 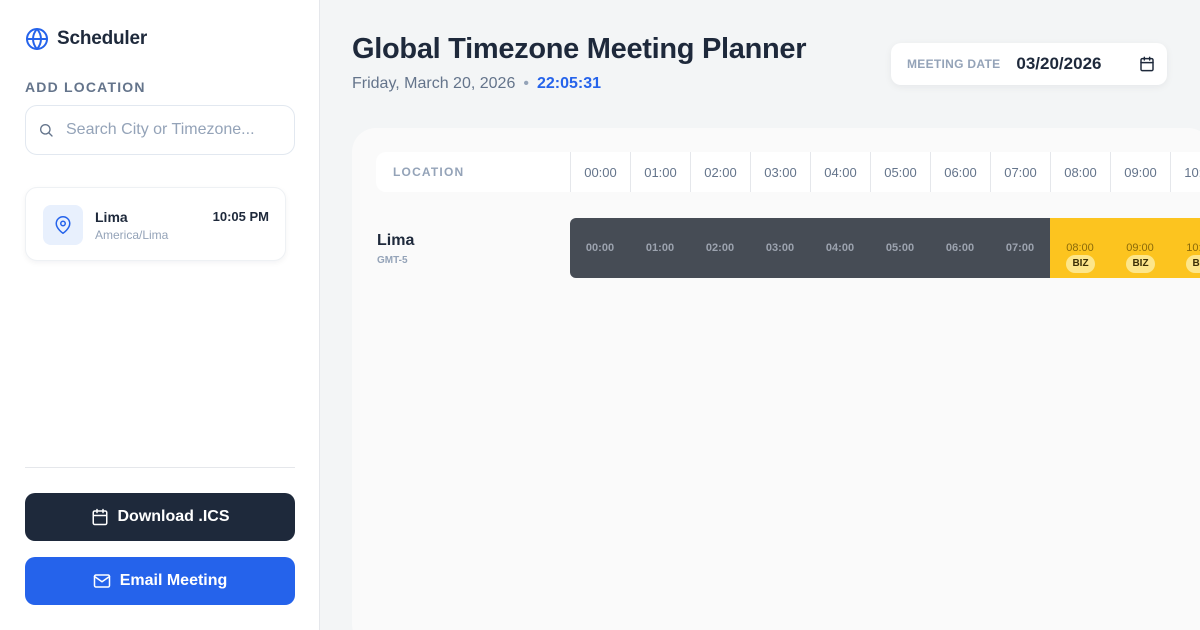 I want to click on hour-cell-label: 02:00, so click(x=720, y=248).